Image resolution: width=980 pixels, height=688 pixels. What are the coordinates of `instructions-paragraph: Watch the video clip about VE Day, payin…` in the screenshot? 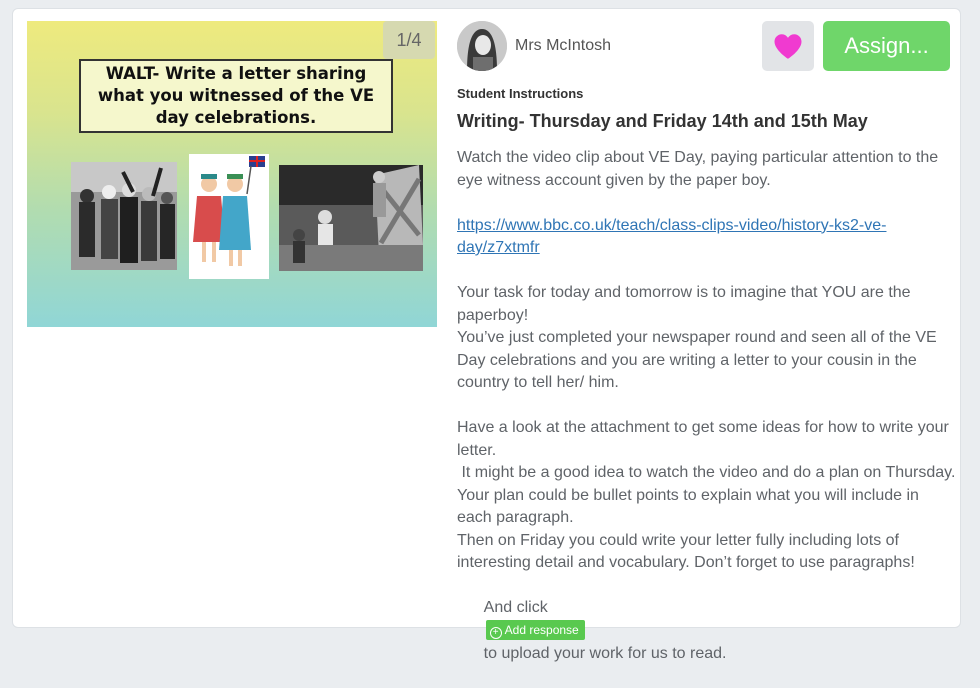 It's located at (700, 169).